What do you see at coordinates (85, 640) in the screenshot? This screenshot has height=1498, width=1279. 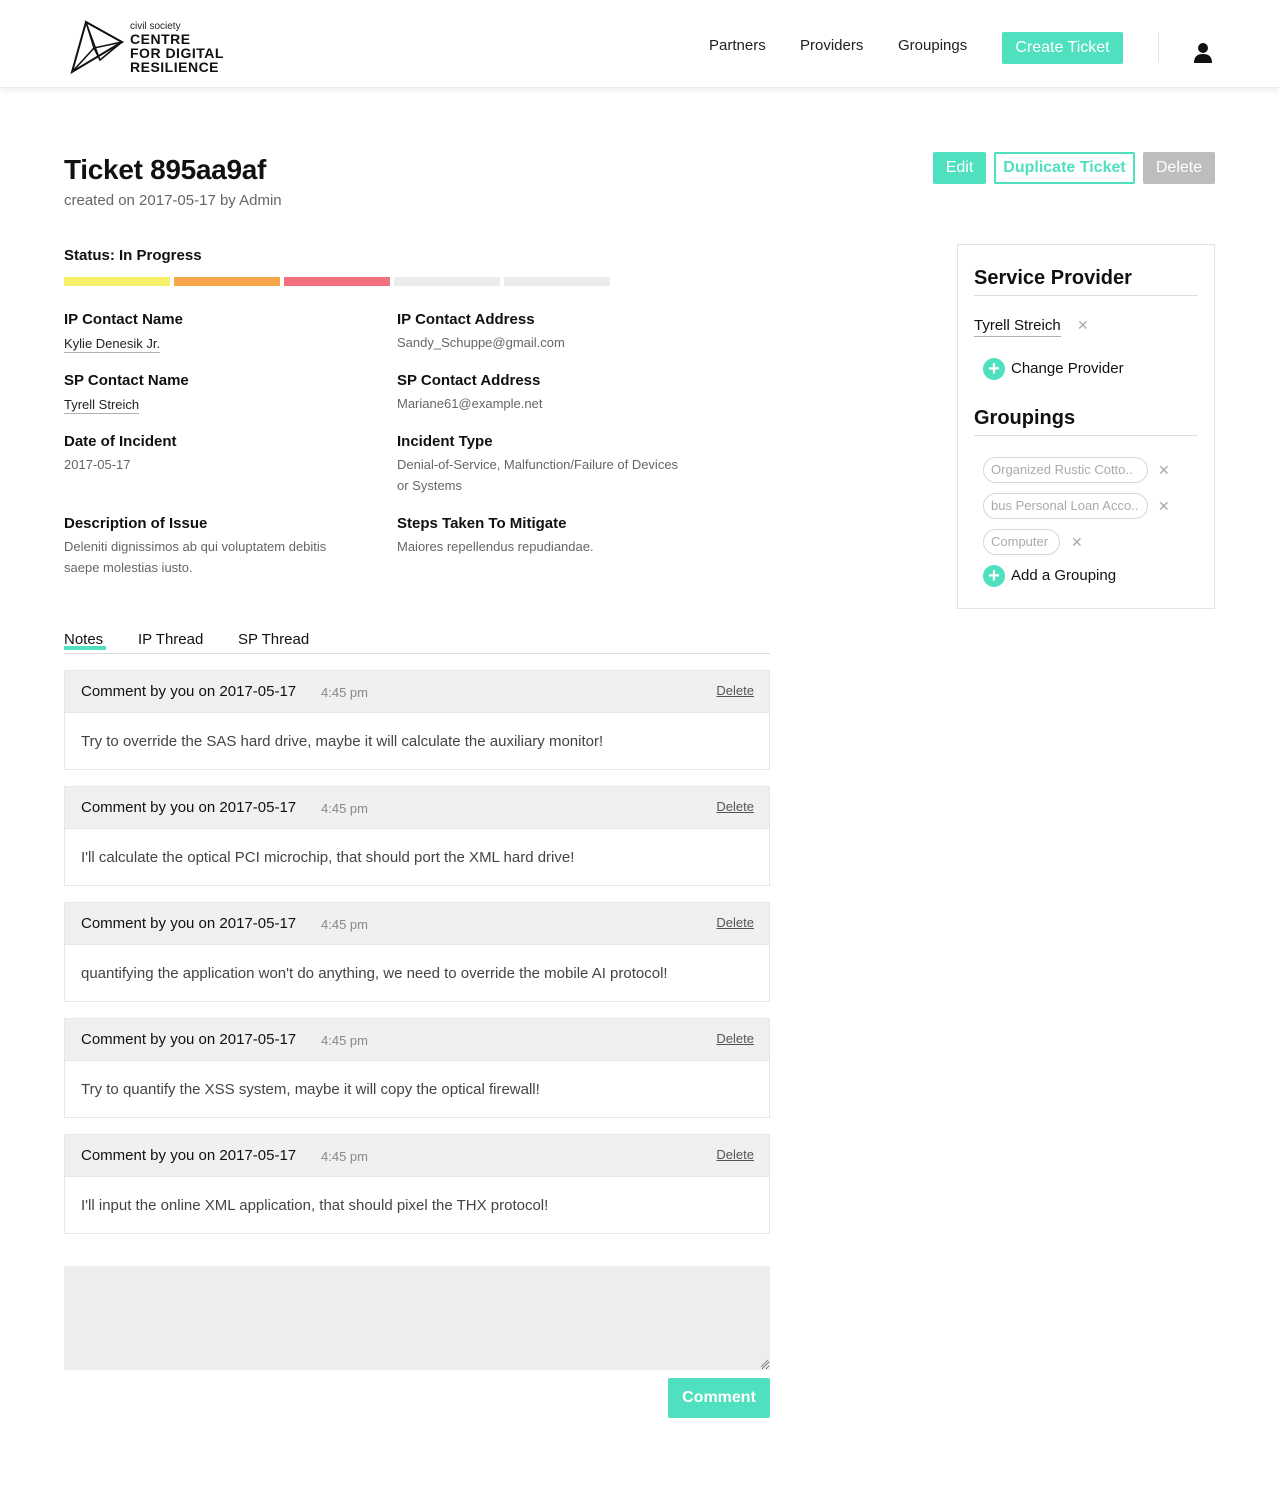 I see `tab-notes: Notes` at bounding box center [85, 640].